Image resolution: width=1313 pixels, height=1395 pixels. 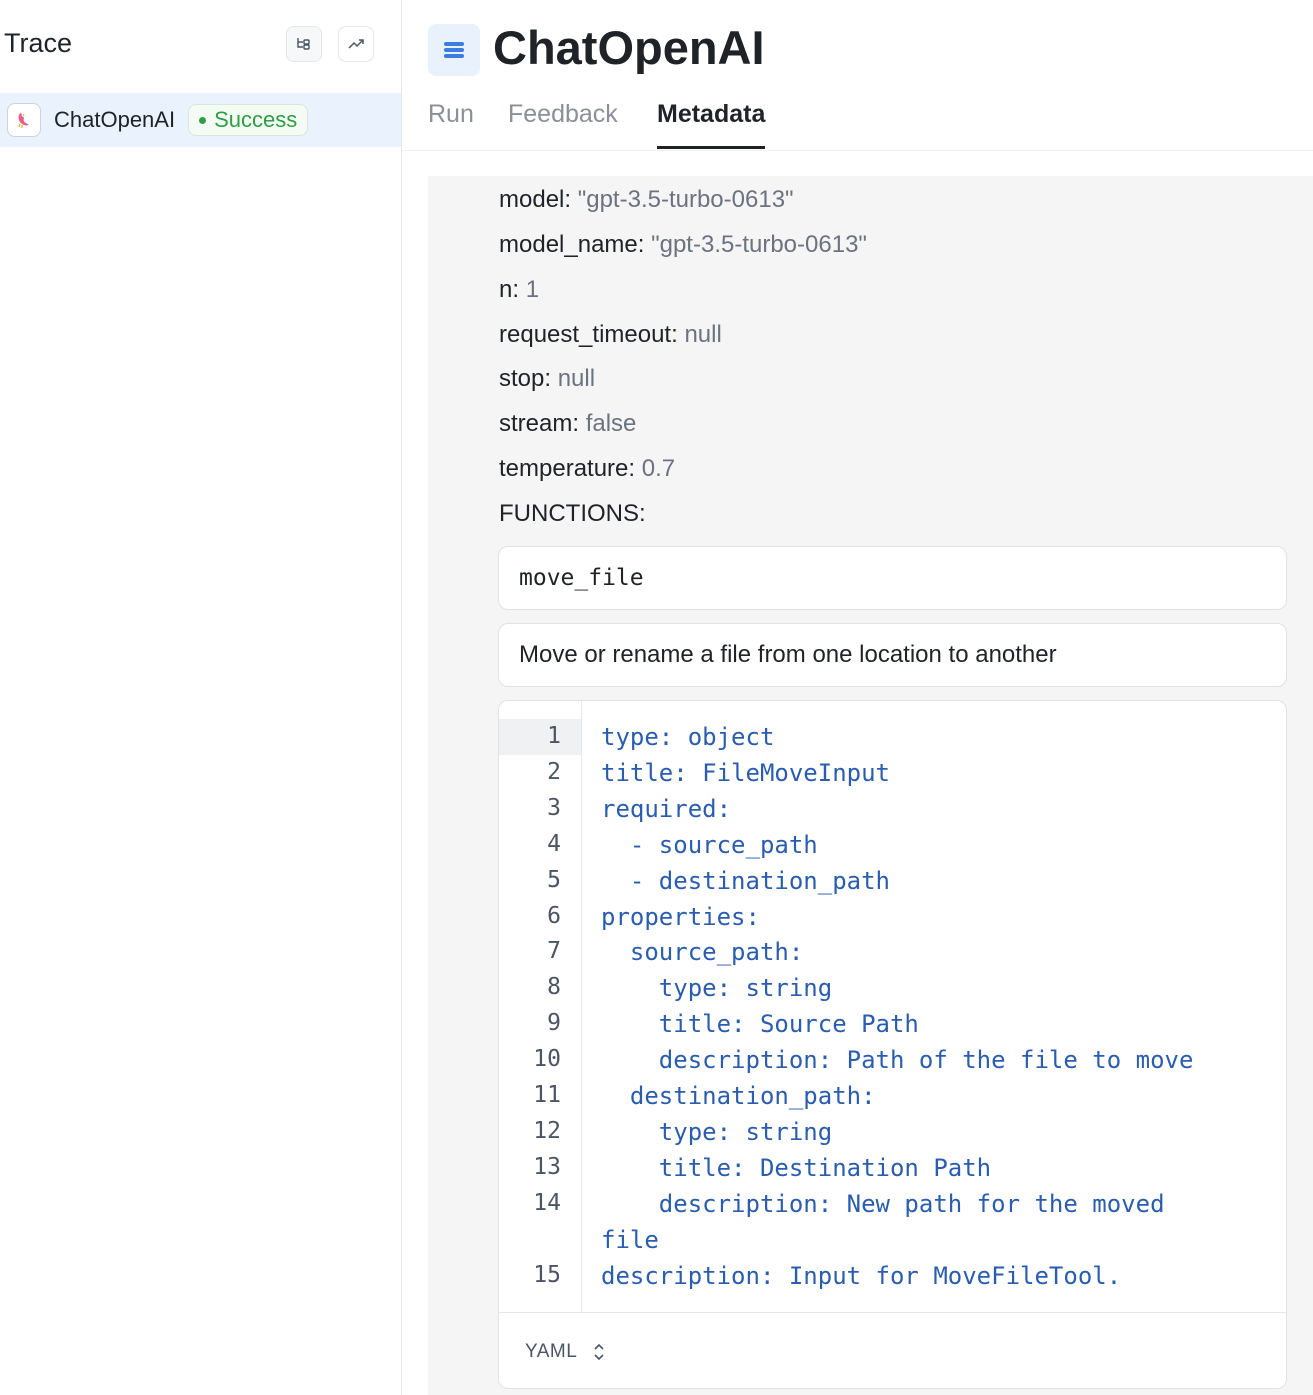 I want to click on code-line: - destination_path, so click(x=745, y=881).